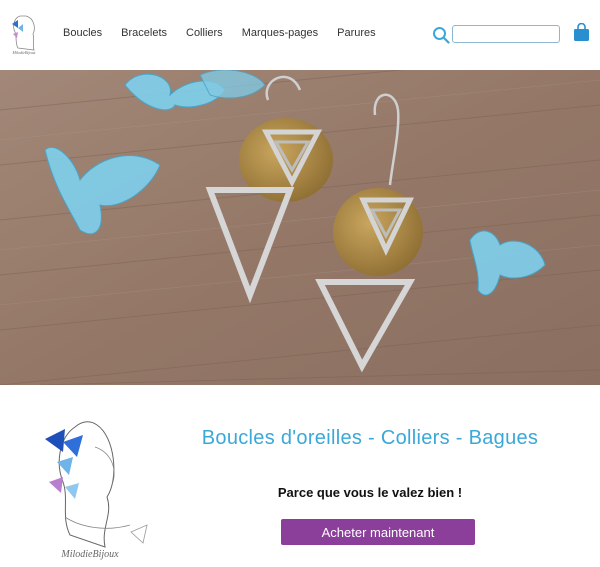 The height and width of the screenshot is (567, 600). I want to click on nav-bracelets: Bracelets, so click(144, 33).